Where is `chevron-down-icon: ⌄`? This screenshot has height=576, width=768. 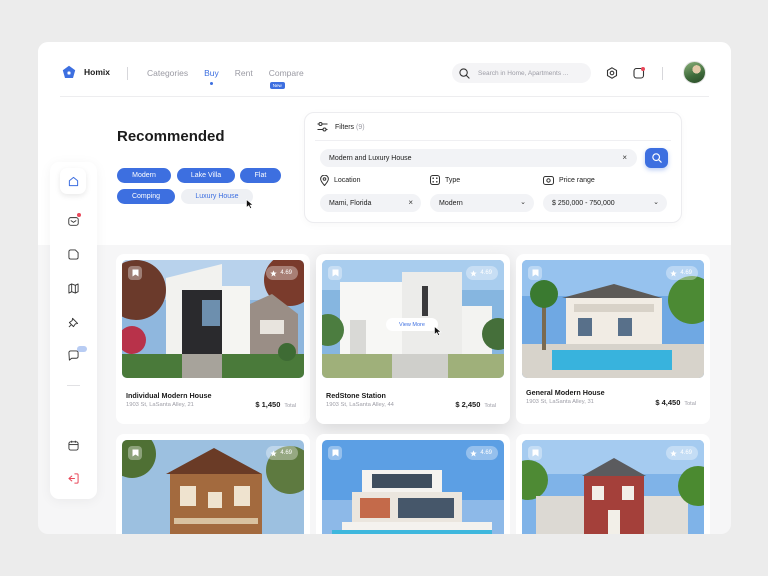
chevron-down-icon: ⌄ is located at coordinates (656, 202).